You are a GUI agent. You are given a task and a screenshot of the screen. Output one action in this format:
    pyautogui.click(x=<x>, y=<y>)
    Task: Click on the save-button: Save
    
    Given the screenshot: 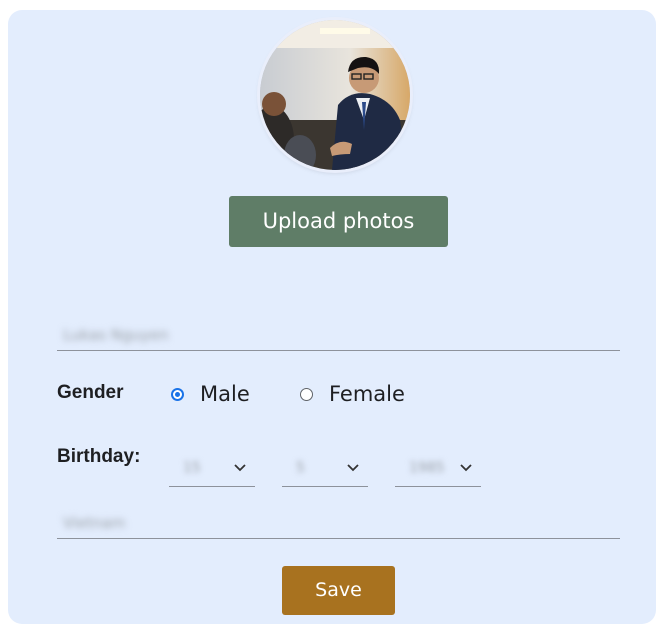 What is the action you would take?
    pyautogui.click(x=338, y=590)
    